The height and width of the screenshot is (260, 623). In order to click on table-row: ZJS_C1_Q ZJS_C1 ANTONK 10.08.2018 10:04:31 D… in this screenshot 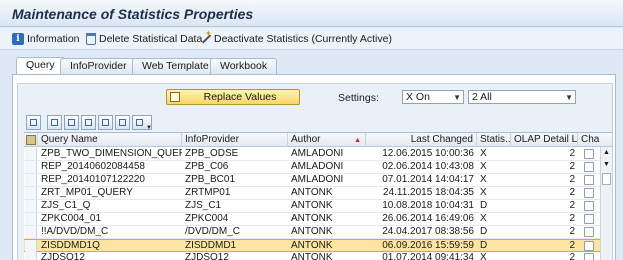, I will do `click(318, 206)`.